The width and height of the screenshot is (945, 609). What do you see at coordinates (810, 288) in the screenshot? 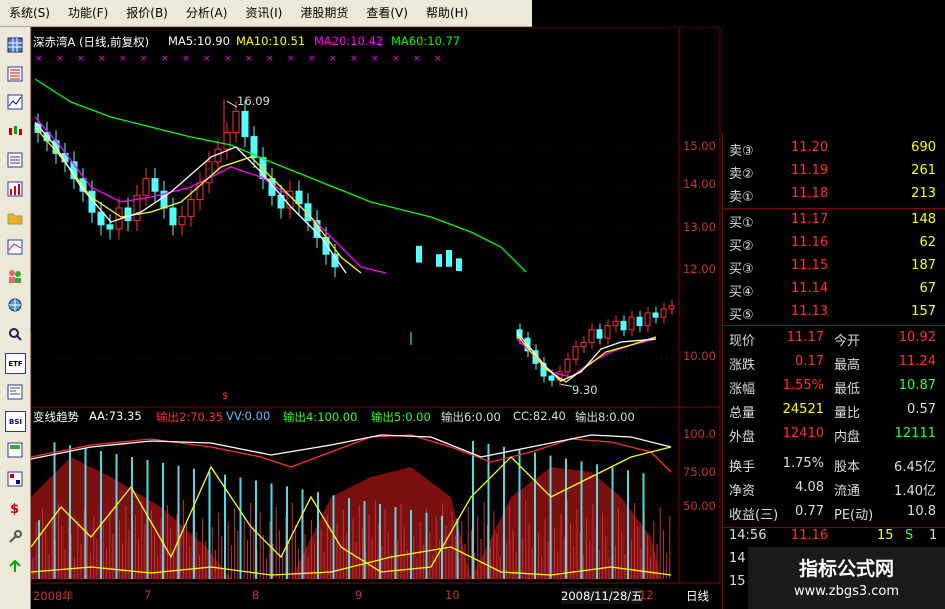
I see `bid-price: 11.14` at bounding box center [810, 288].